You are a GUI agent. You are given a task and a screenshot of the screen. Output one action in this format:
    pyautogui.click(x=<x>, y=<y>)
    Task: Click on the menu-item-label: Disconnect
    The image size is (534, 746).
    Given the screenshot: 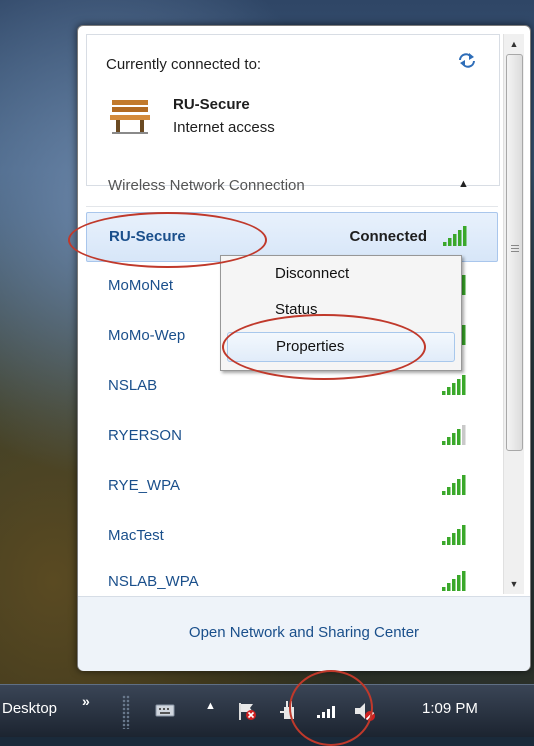 What is the action you would take?
    pyautogui.click(x=312, y=273)
    